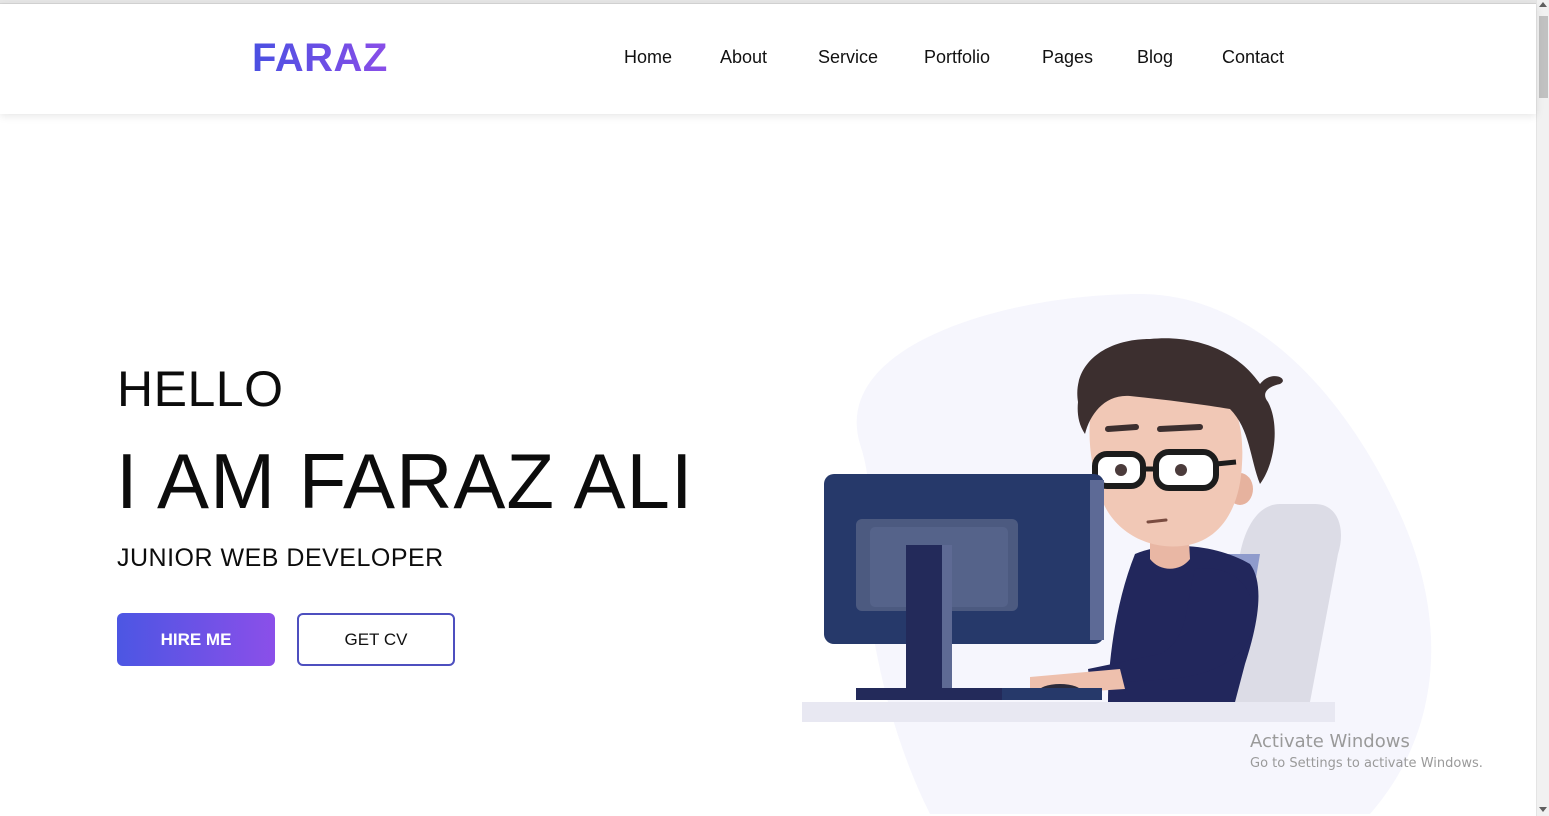 This screenshot has width=1549, height=816. What do you see at coordinates (200, 389) in the screenshot?
I see `hero-greeting: HELLO` at bounding box center [200, 389].